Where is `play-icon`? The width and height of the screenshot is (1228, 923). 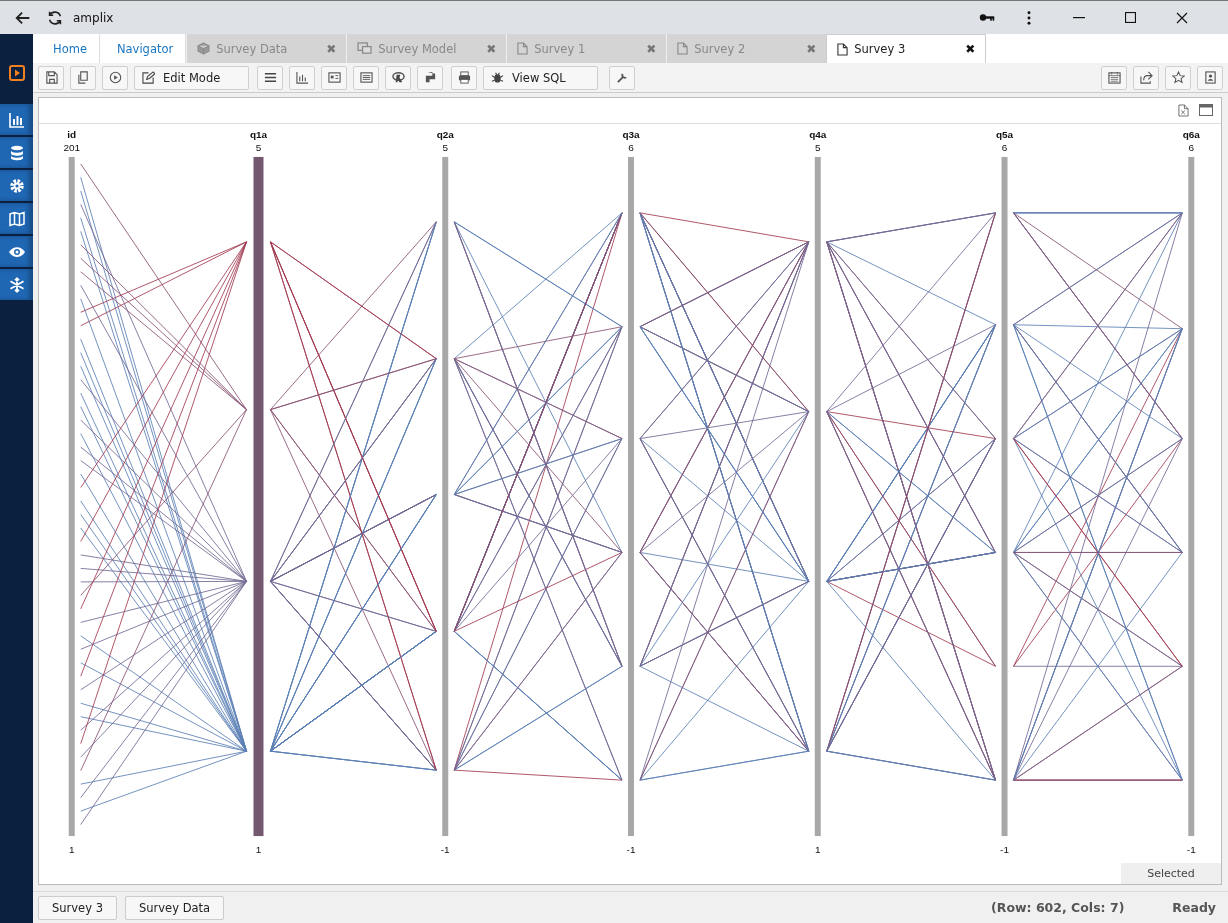
play-icon is located at coordinates (16, 73).